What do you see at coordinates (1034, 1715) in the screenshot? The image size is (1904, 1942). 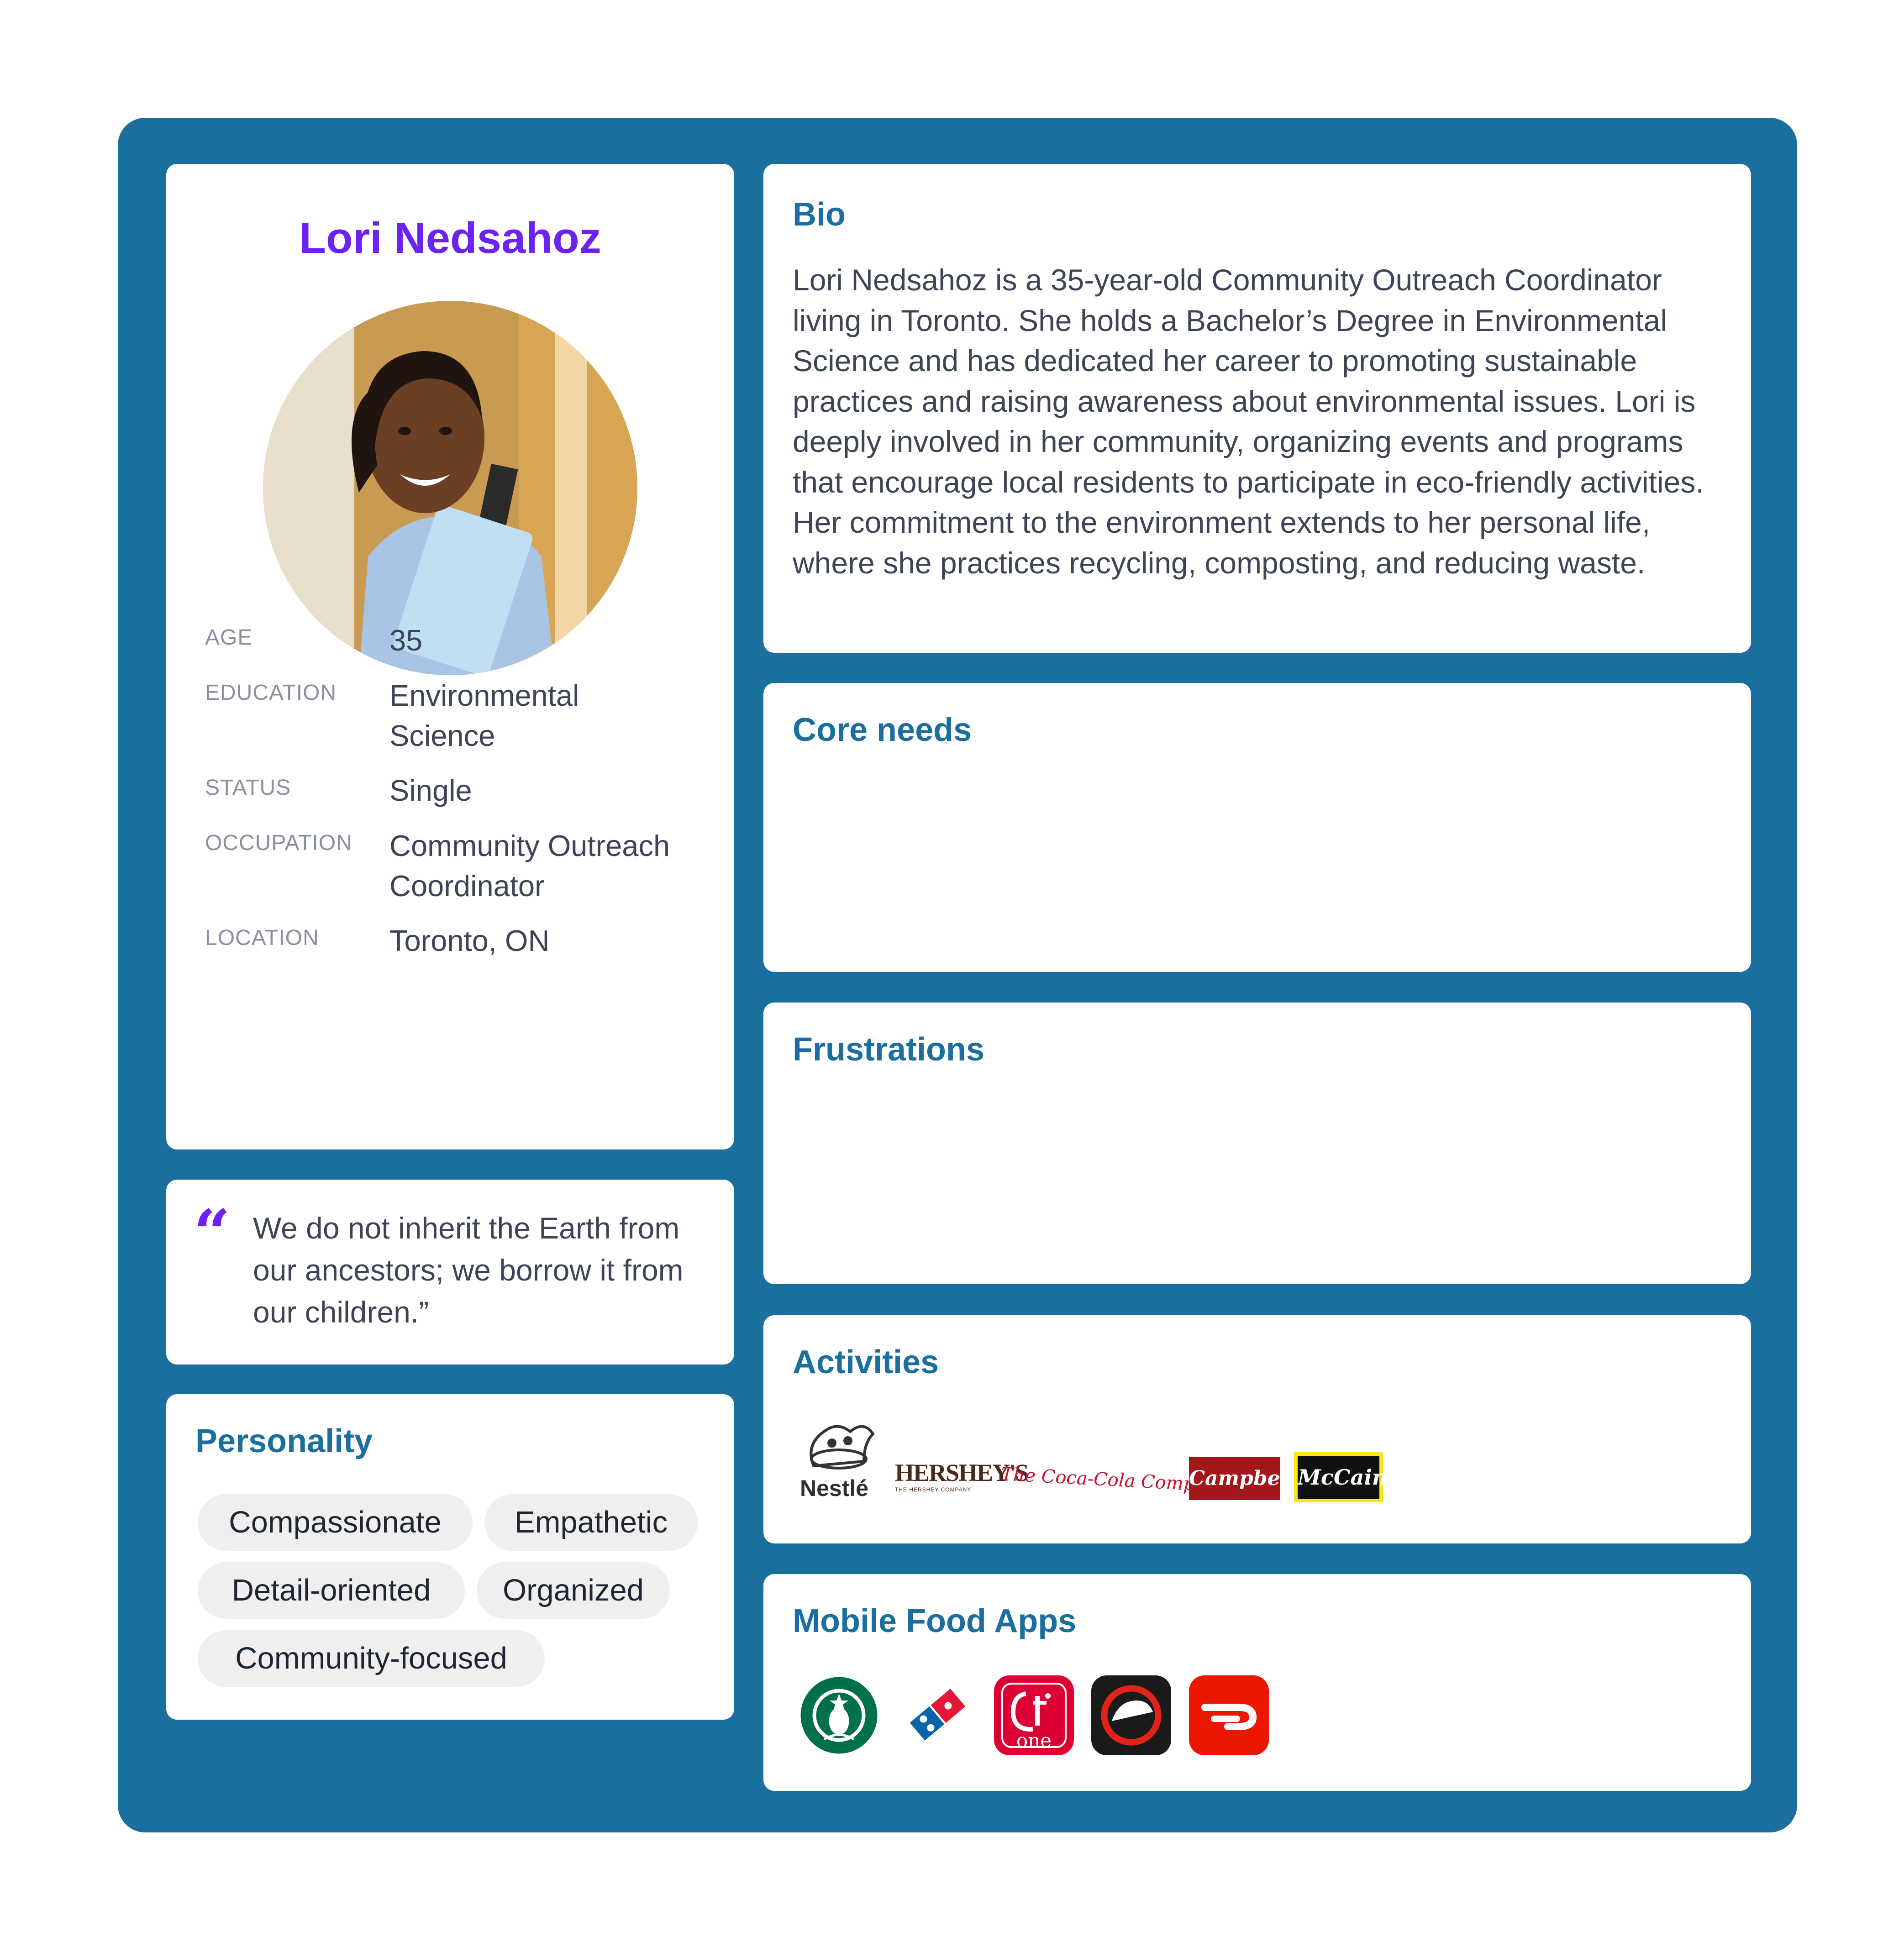 I see `chick-fil-a-one-app-icon: one` at bounding box center [1034, 1715].